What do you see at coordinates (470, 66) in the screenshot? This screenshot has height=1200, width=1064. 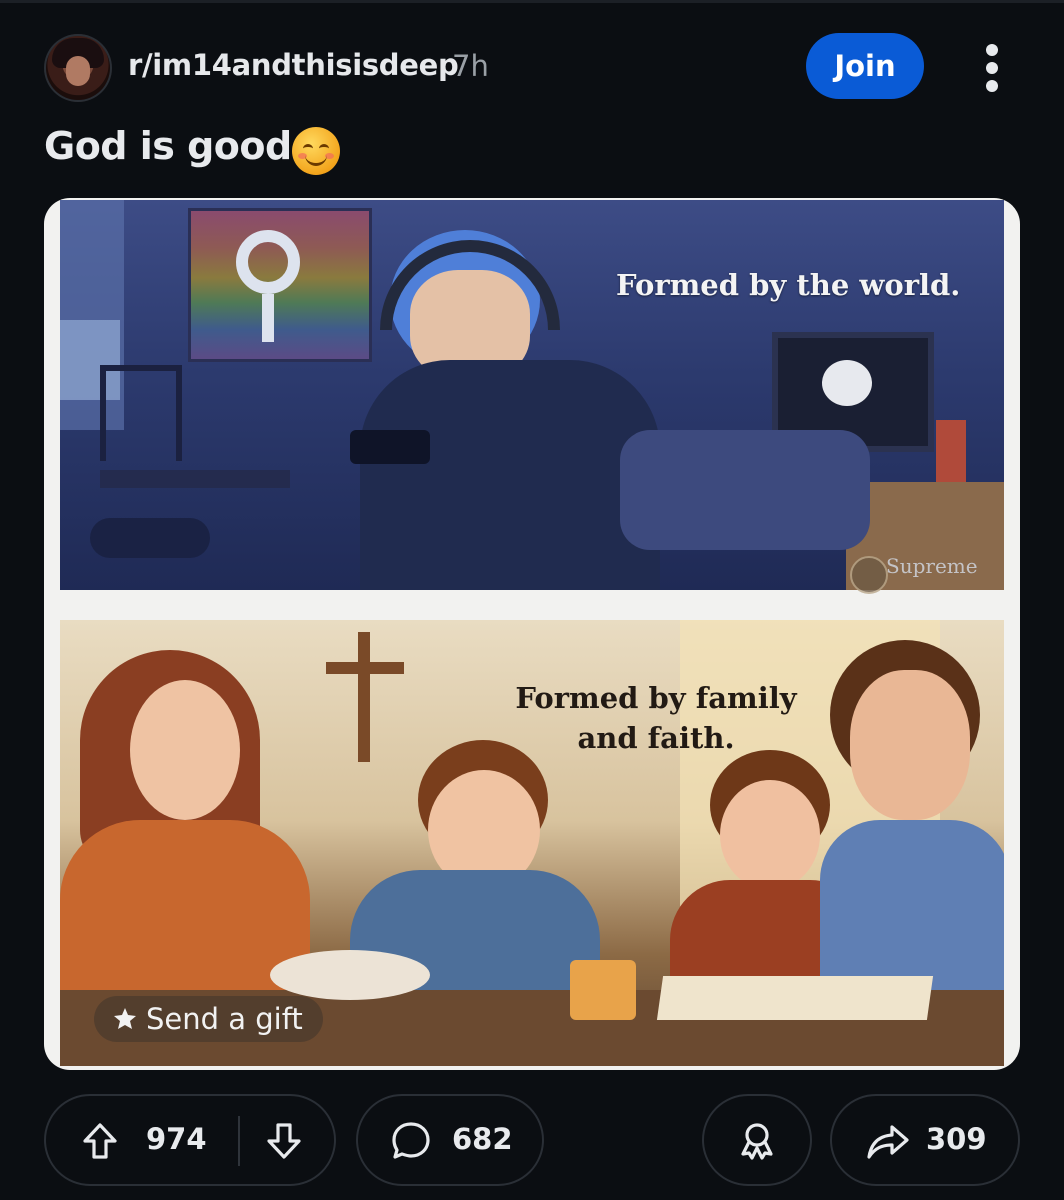 I see `post-time: 7h` at bounding box center [470, 66].